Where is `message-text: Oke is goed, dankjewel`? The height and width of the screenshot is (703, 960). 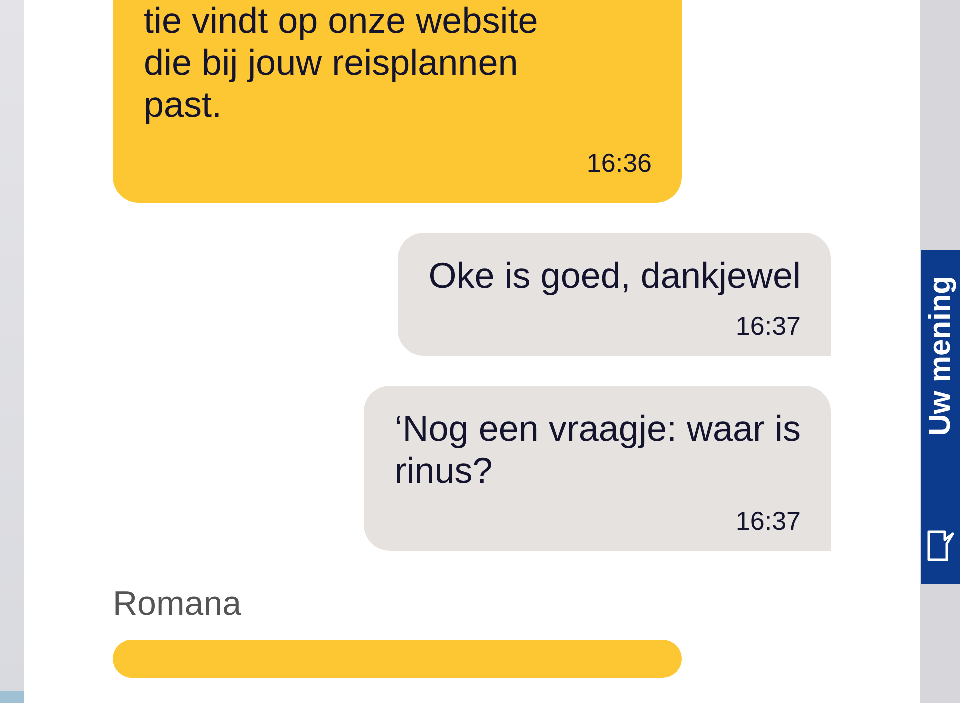
message-text: Oke is goed, dankjewel is located at coordinates (614, 276).